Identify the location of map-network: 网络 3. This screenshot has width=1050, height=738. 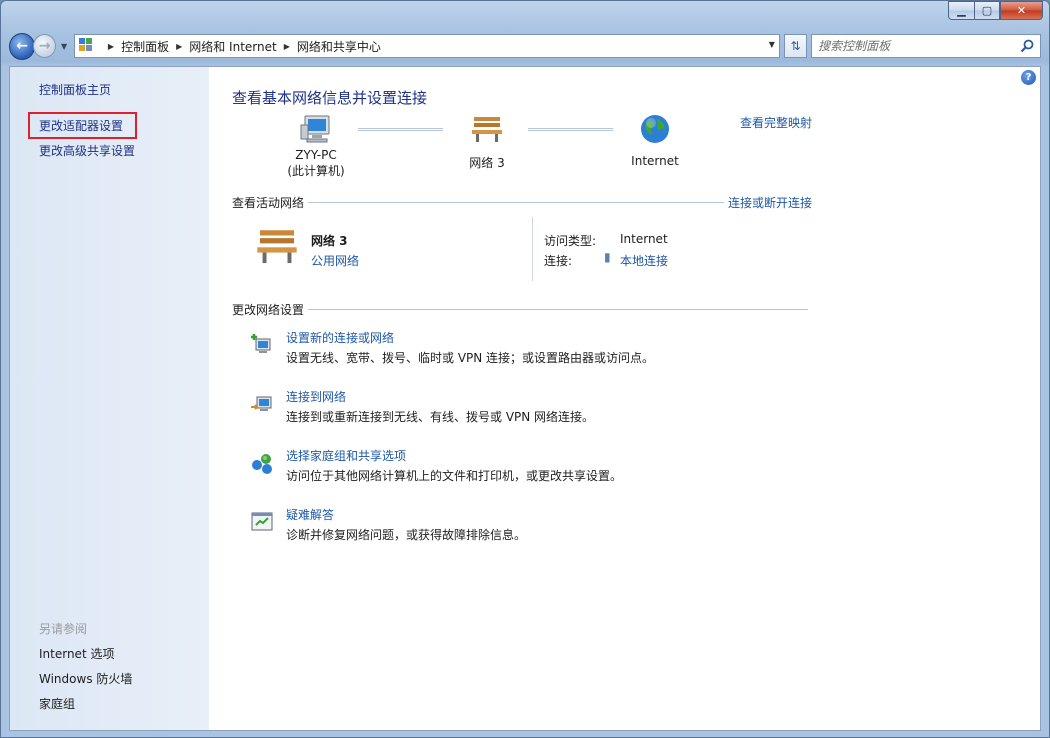
(487, 142).